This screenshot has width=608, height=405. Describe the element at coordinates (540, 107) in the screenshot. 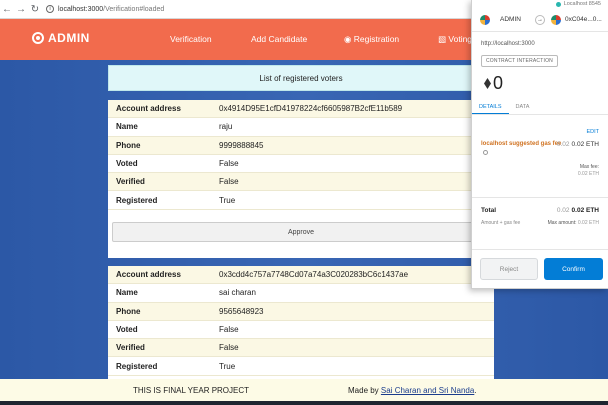

I see `tab-bar: DETAILS DATA` at that location.